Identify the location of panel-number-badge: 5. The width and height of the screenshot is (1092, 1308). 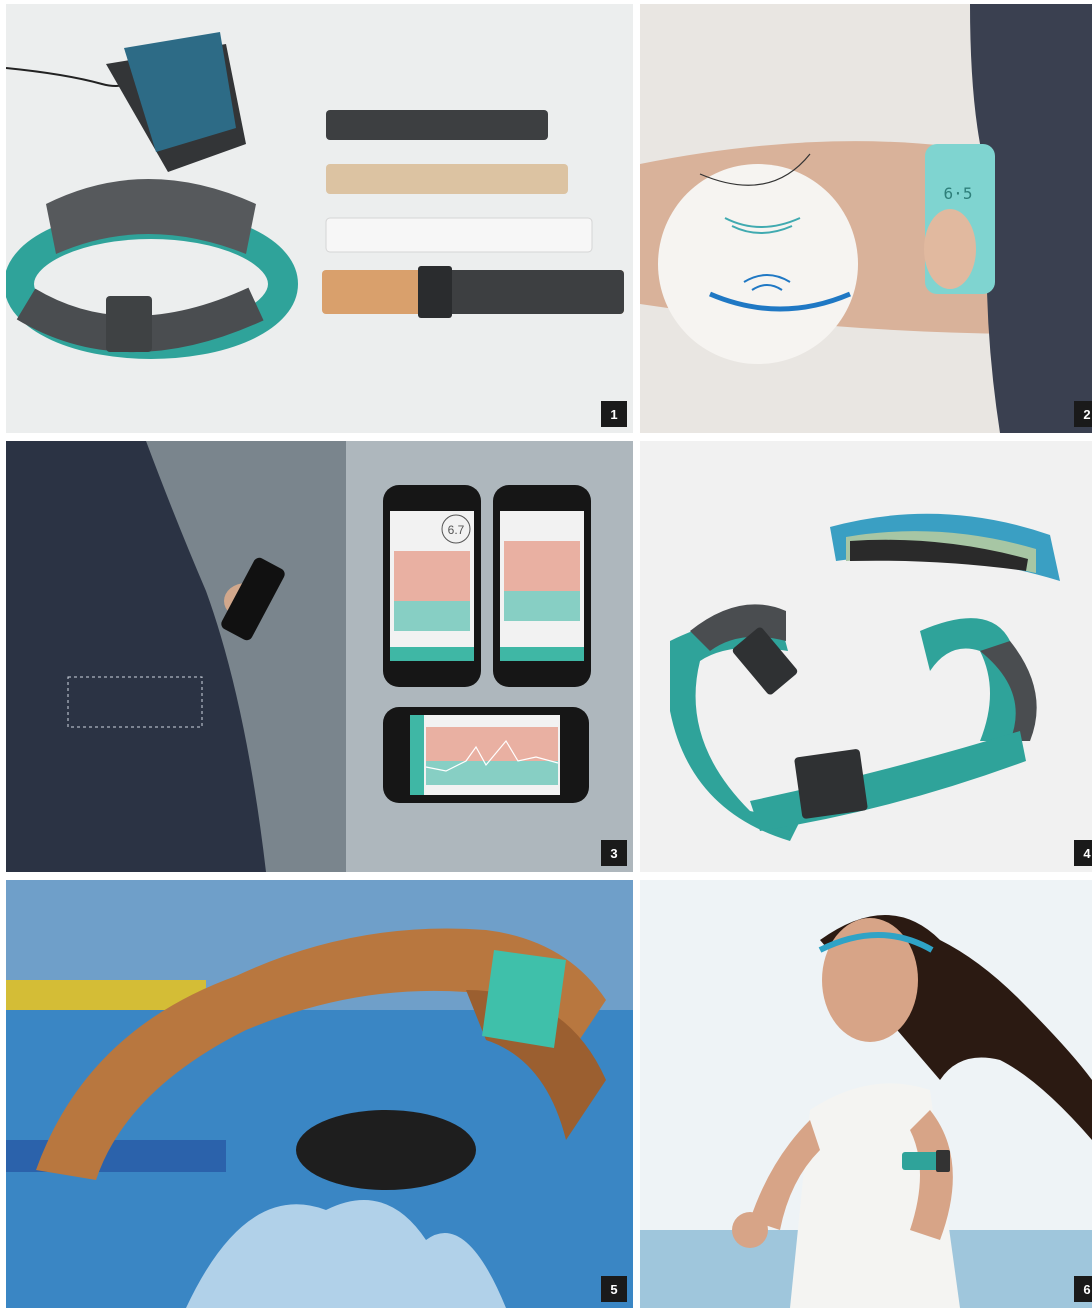
(614, 1289).